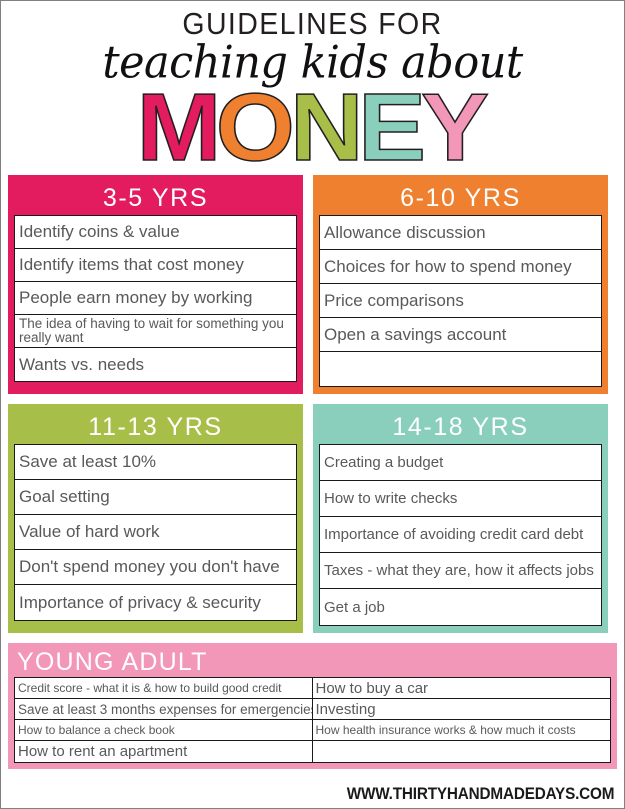  I want to click on list-item: Price comparisons, so click(460, 301).